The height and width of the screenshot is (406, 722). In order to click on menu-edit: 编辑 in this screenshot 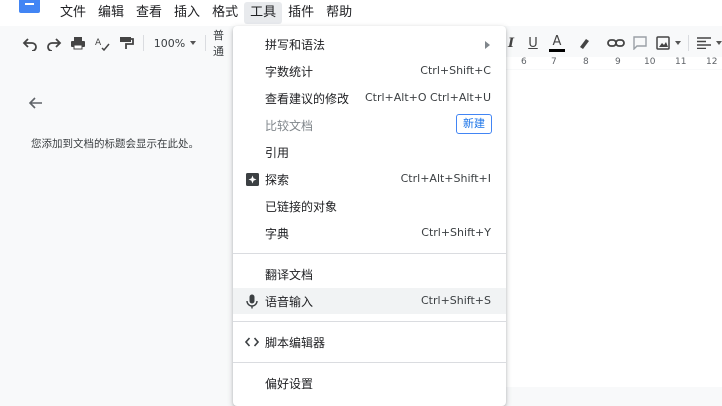, I will do `click(111, 13)`.